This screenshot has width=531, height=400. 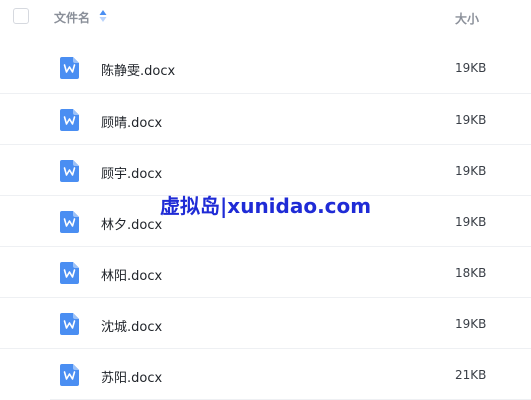 What do you see at coordinates (21, 16) in the screenshot?
I see `select-all-checkbox` at bounding box center [21, 16].